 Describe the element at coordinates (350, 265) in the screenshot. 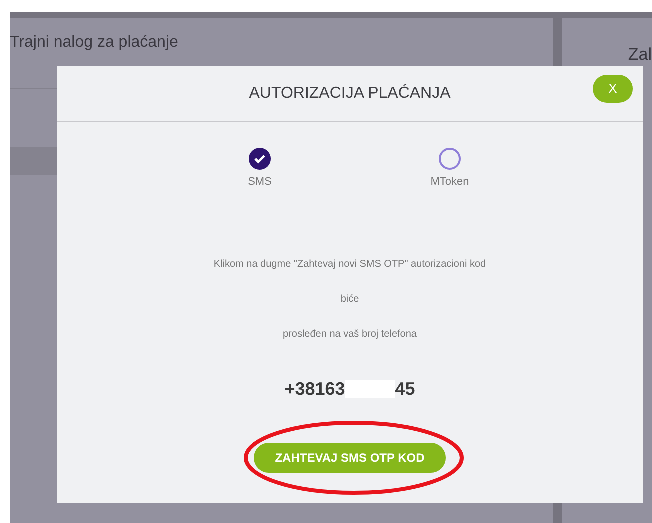

I see `message-text: Klikom na dugme "Zahtevaj novi SMS OTP" autorizacioni kod` at that location.